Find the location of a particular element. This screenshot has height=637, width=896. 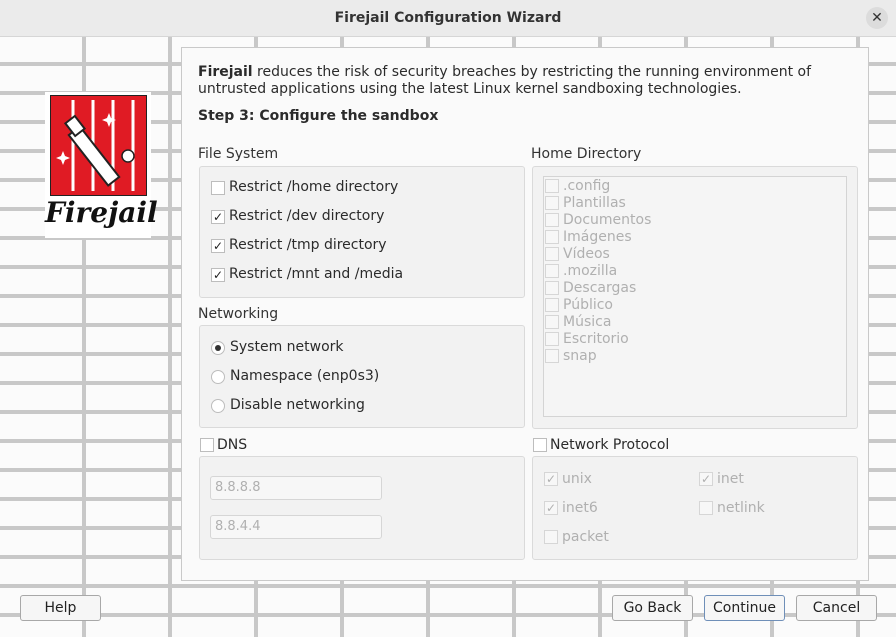

home-directory-item-label: .mozilla is located at coordinates (590, 271).